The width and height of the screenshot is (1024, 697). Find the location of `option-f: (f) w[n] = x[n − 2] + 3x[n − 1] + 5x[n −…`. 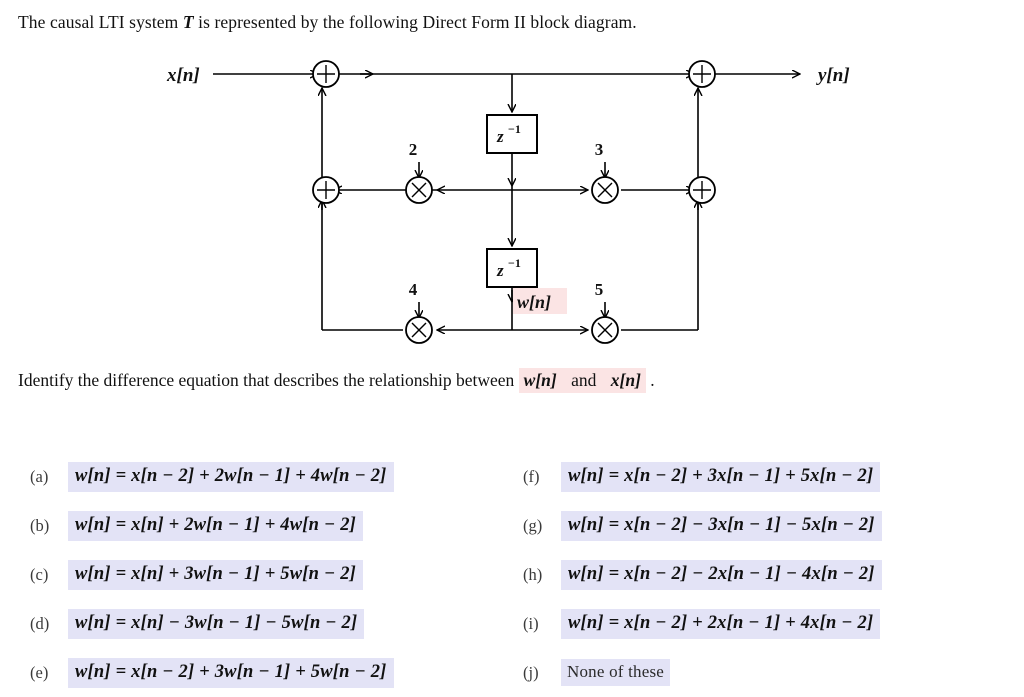

option-f: (f) w[n] = x[n − 2] + 3x[n − 1] + 5x[n −… is located at coordinates (773, 476).